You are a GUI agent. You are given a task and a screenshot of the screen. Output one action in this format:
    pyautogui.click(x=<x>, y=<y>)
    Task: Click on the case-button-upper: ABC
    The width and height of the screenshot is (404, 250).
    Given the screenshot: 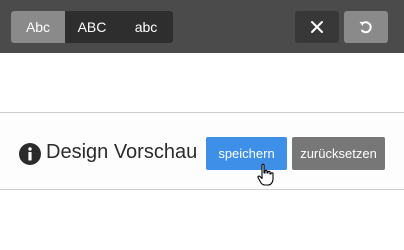 What is the action you would take?
    pyautogui.click(x=92, y=27)
    